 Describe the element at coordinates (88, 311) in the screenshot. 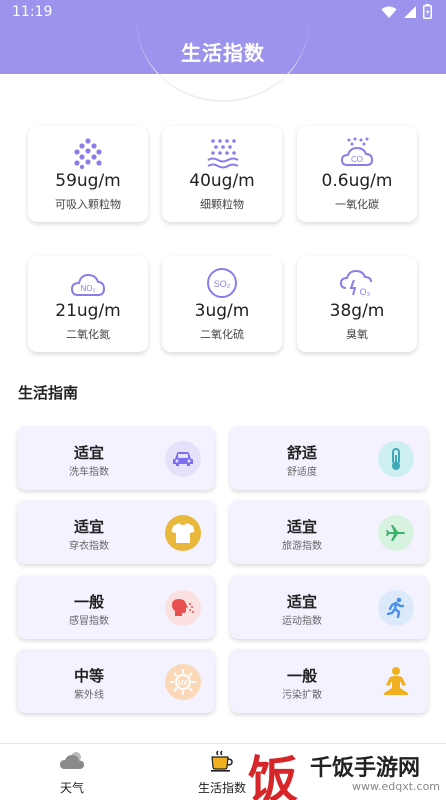

I see `aq-value: 21ug/m` at that location.